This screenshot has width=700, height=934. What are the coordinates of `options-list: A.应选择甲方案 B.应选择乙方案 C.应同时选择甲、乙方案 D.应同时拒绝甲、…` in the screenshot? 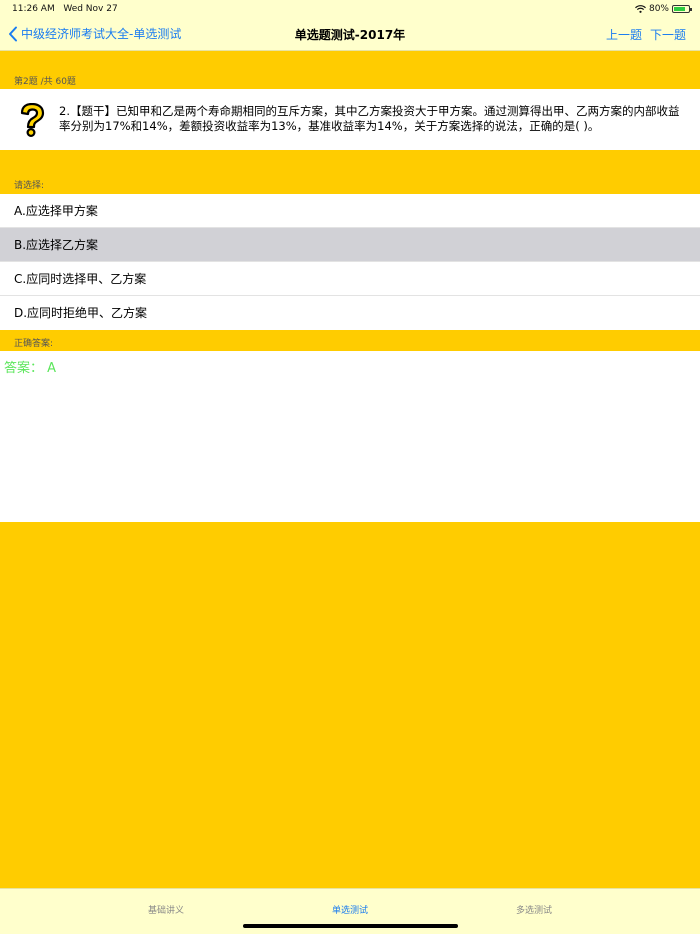 It's located at (350, 262).